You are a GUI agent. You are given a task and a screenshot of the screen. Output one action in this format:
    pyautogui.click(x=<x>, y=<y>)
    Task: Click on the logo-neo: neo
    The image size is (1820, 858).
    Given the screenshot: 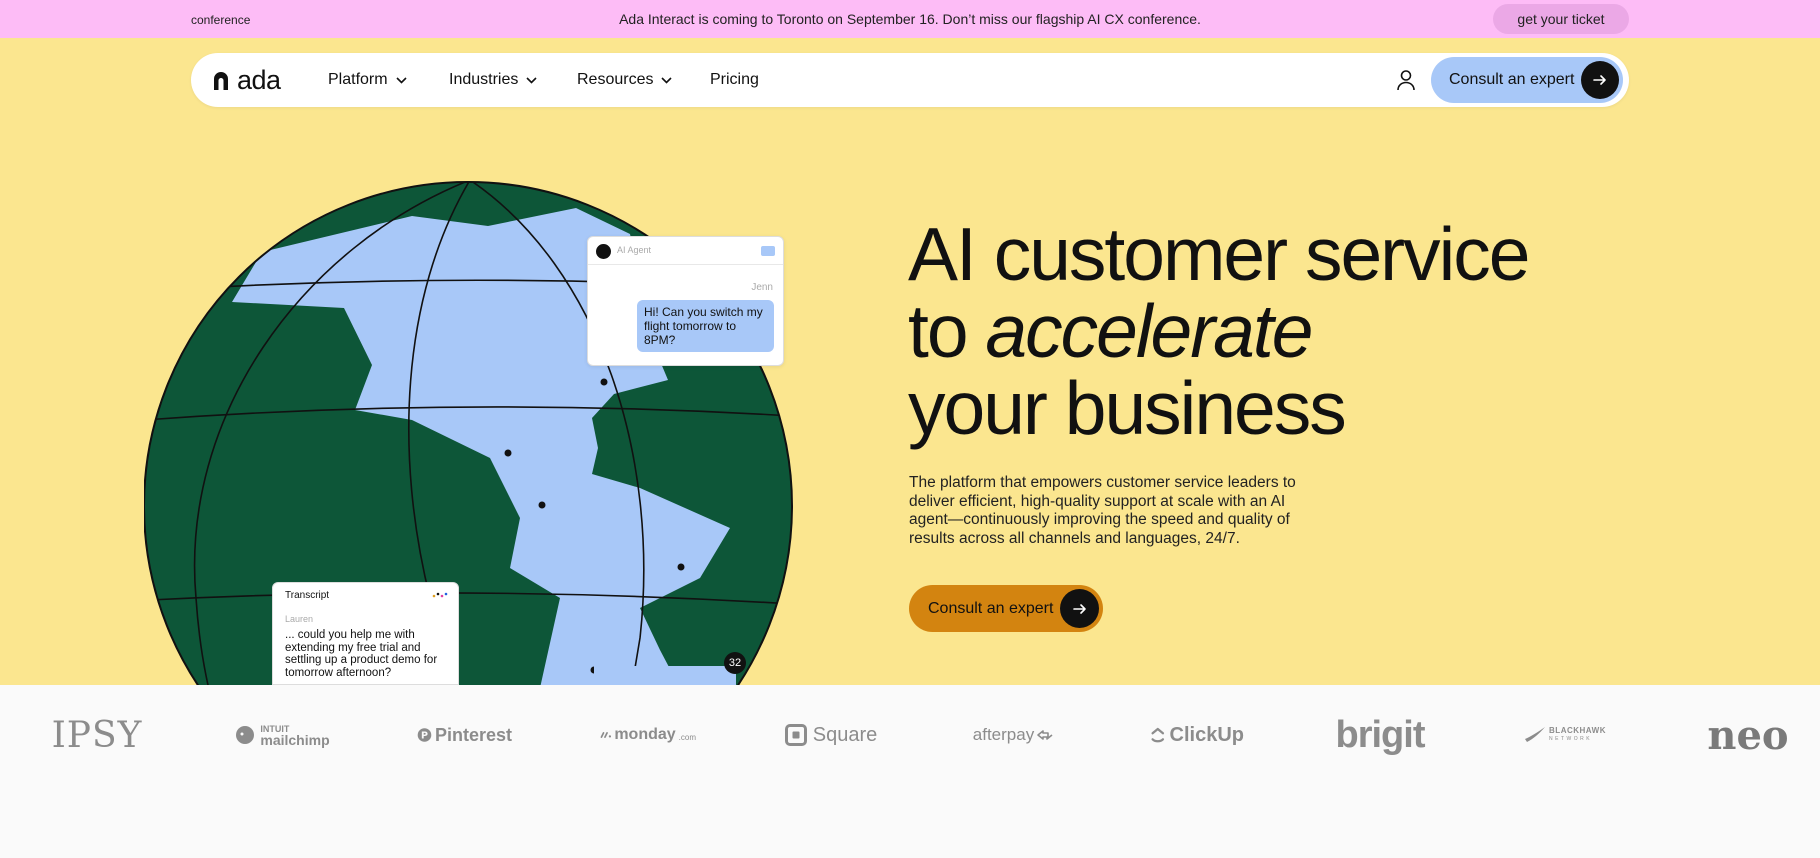 What is the action you would take?
    pyautogui.click(x=1748, y=735)
    